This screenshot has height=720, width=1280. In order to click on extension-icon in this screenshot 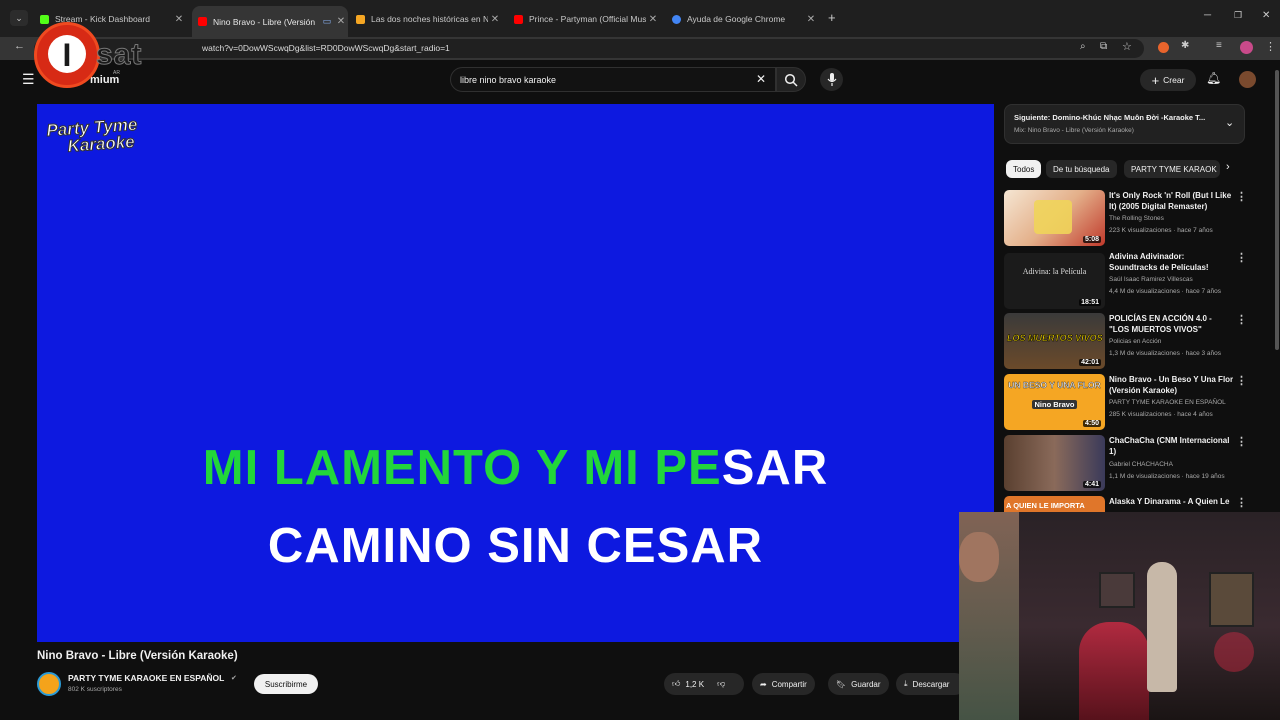, I will do `click(1163, 47)`.